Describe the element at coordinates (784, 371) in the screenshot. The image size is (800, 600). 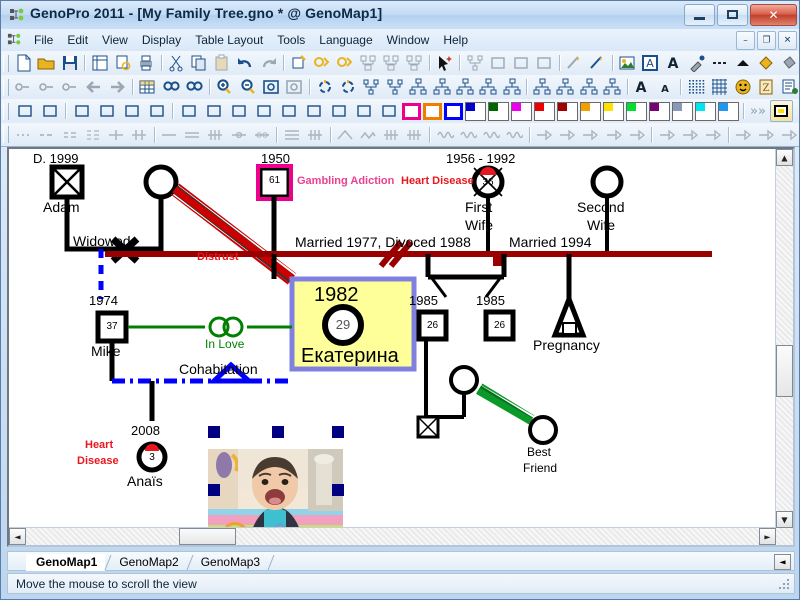
I see `vertical-scroll-thumb` at that location.